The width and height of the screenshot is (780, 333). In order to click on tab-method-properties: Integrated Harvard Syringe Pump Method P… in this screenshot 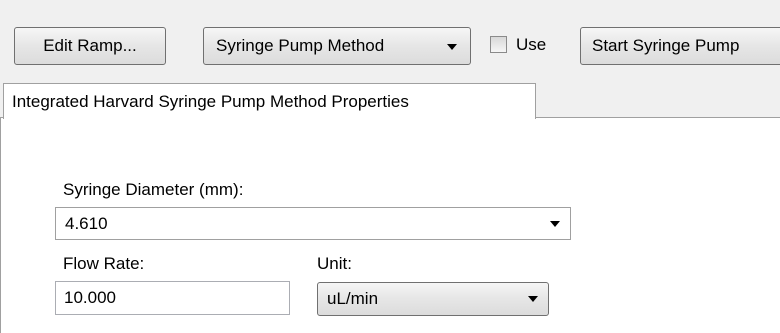, I will do `click(269, 101)`.